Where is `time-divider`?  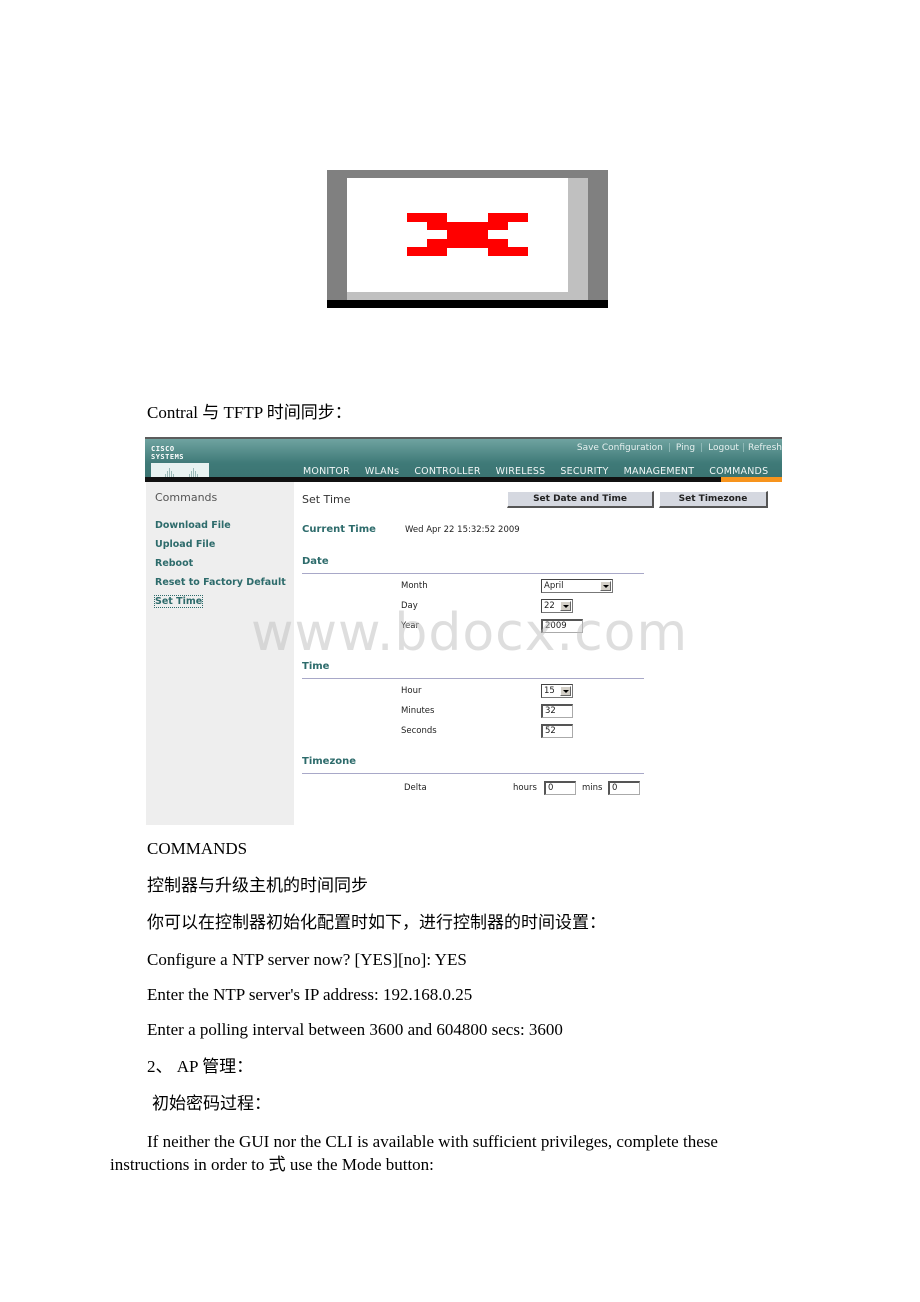
time-divider is located at coordinates (473, 678).